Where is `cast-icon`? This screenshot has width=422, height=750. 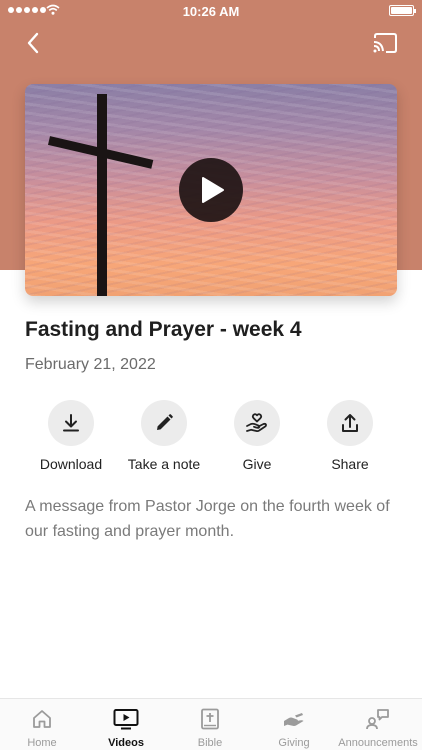
cast-icon is located at coordinates (385, 43).